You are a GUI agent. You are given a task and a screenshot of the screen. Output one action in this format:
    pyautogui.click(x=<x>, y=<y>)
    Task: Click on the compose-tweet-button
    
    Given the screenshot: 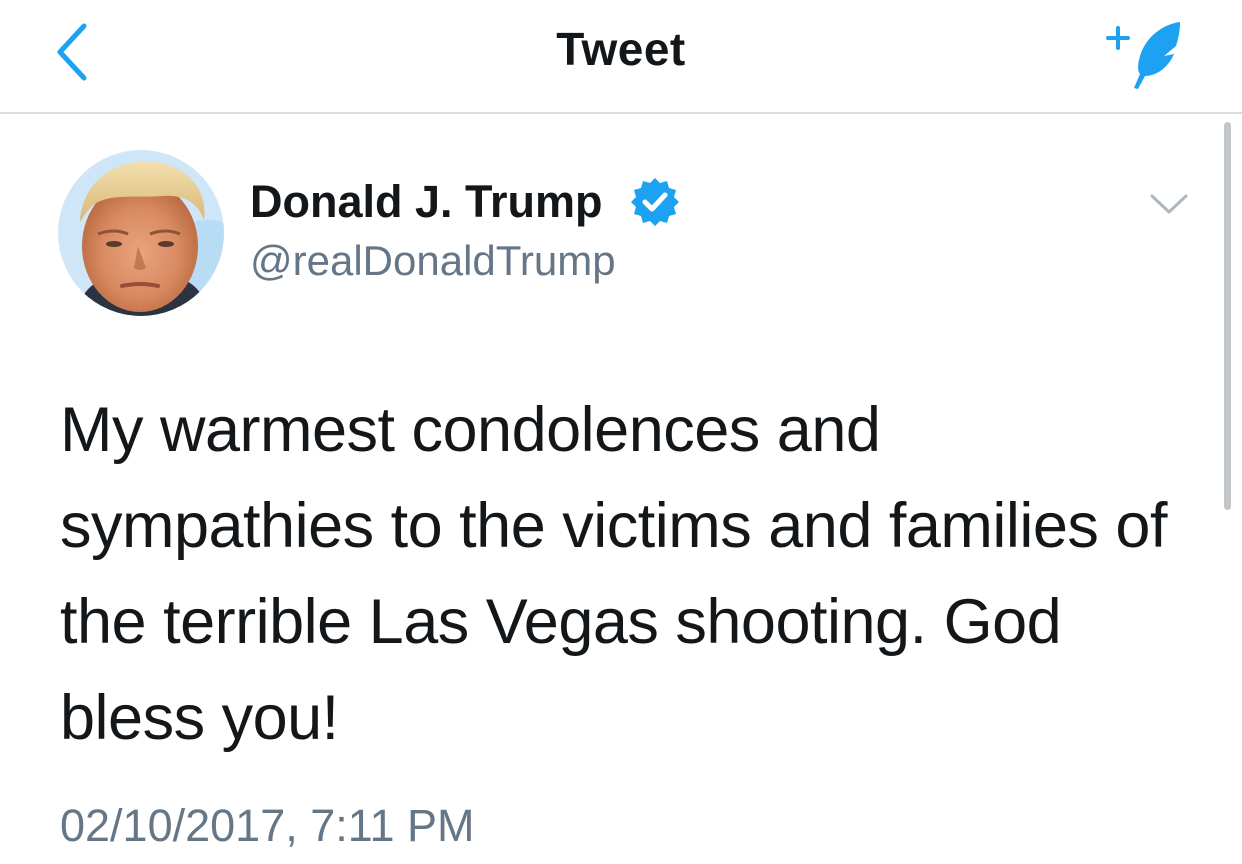 What is the action you would take?
    pyautogui.click(x=1148, y=55)
    